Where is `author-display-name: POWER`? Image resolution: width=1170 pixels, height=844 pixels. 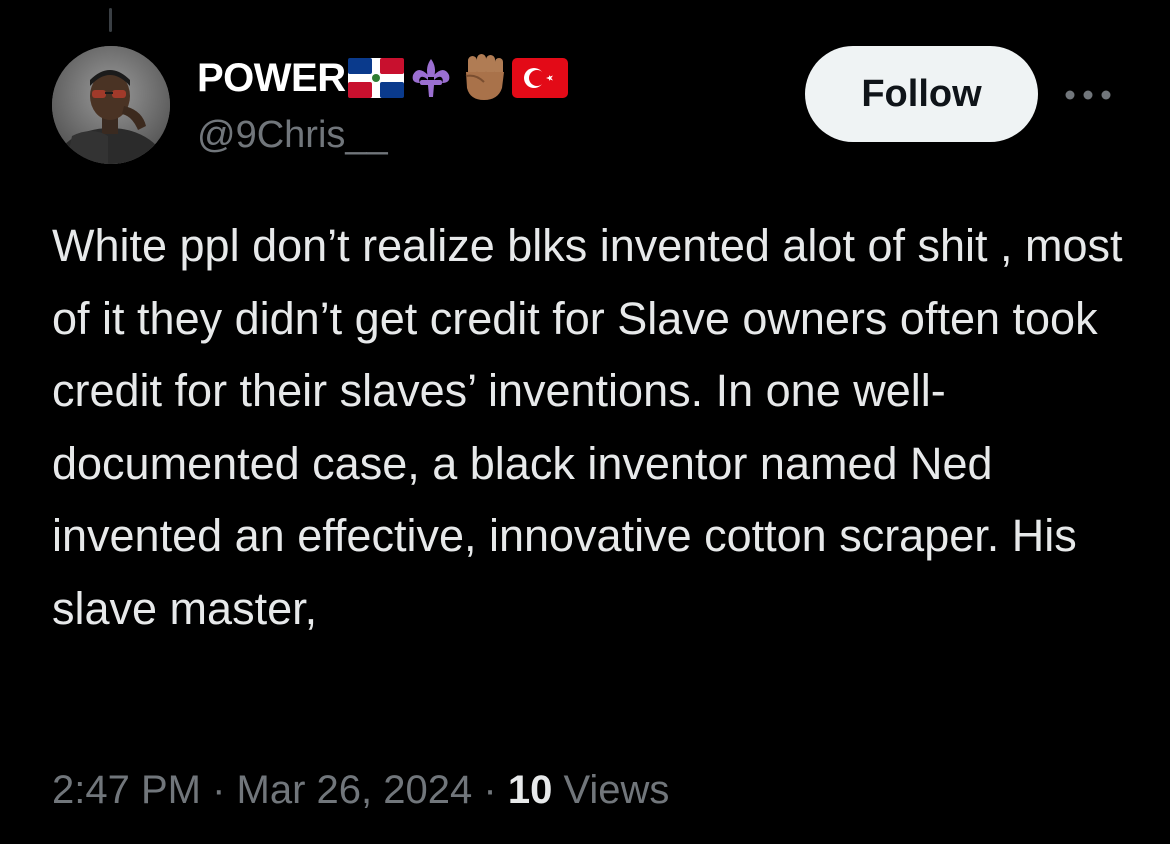
author-display-name: POWER is located at coordinates (271, 78).